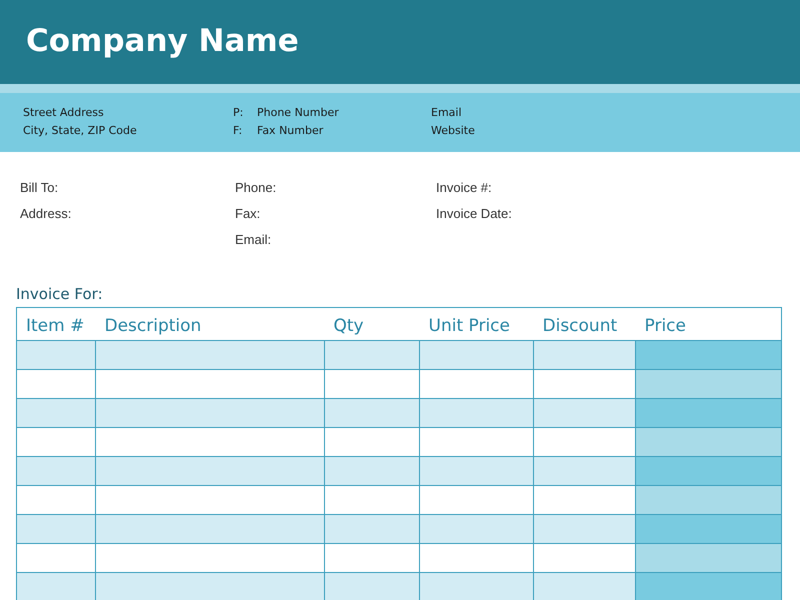  What do you see at coordinates (474, 213) in the screenshot?
I see `field-label: Invoice Date:` at bounding box center [474, 213].